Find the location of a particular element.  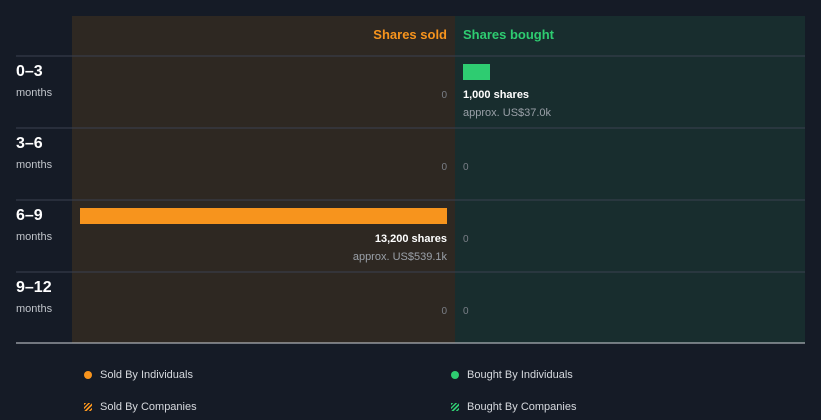

sold-bar is located at coordinates (263, 216).